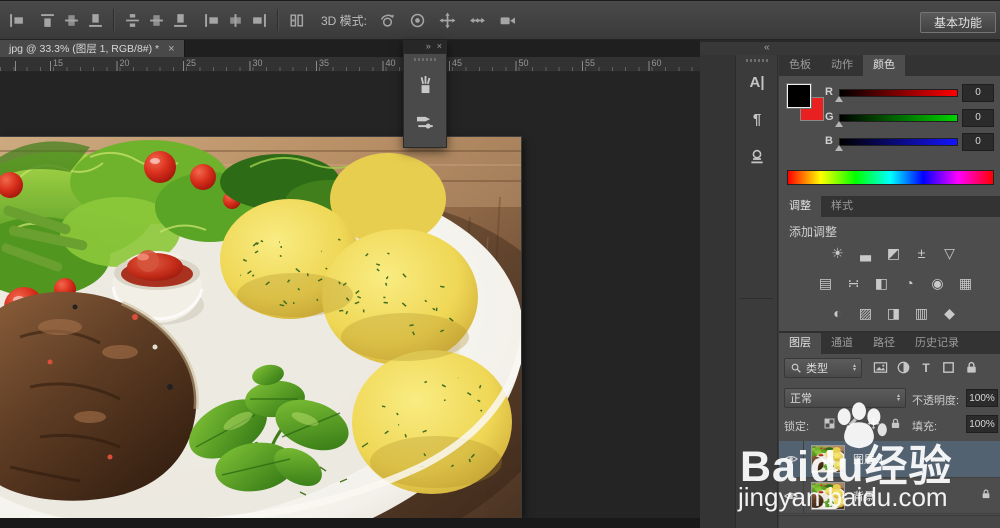 This screenshot has height=528, width=1000. What do you see at coordinates (851, 423) in the screenshot?
I see `lock-image-pixels-icon` at bounding box center [851, 423].